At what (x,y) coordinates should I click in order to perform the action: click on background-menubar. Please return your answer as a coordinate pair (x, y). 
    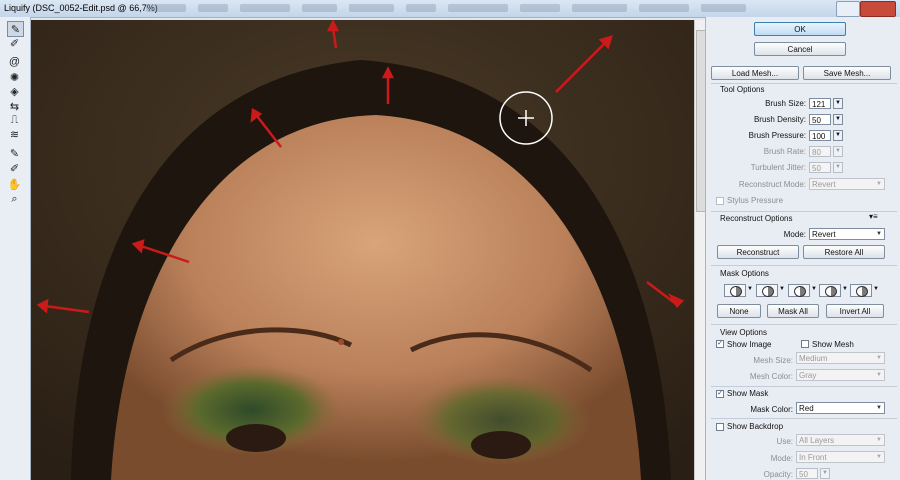
    Looking at the image, I should click on (450, 8).